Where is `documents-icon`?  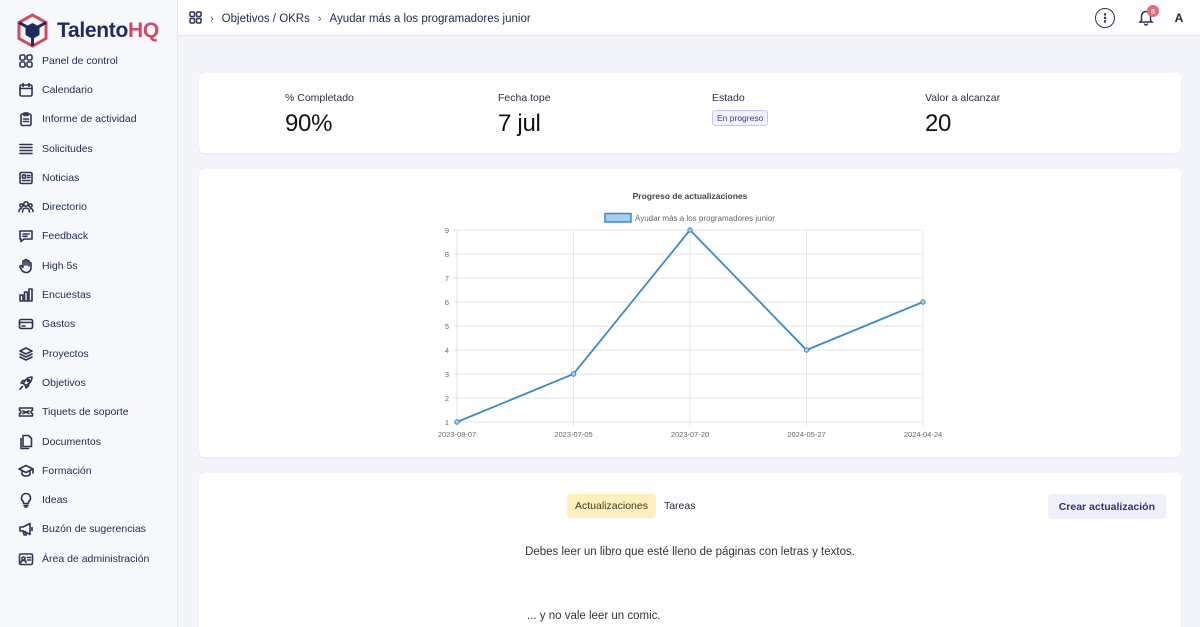 documents-icon is located at coordinates (26, 442).